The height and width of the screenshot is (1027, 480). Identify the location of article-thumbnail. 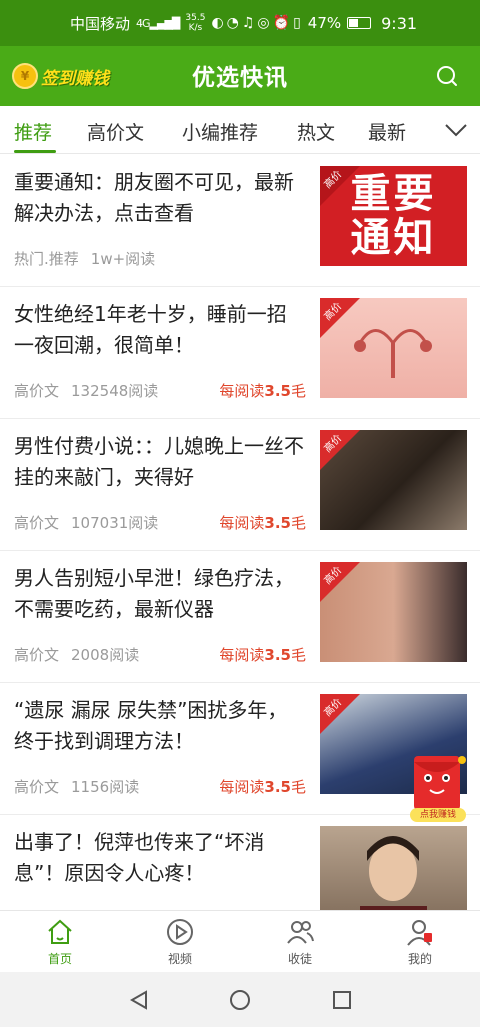
(393, 868).